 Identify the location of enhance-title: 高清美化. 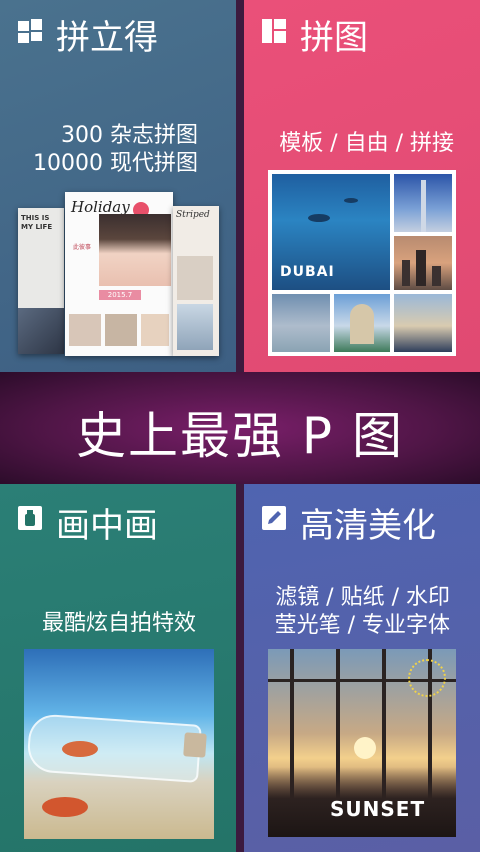
(368, 526).